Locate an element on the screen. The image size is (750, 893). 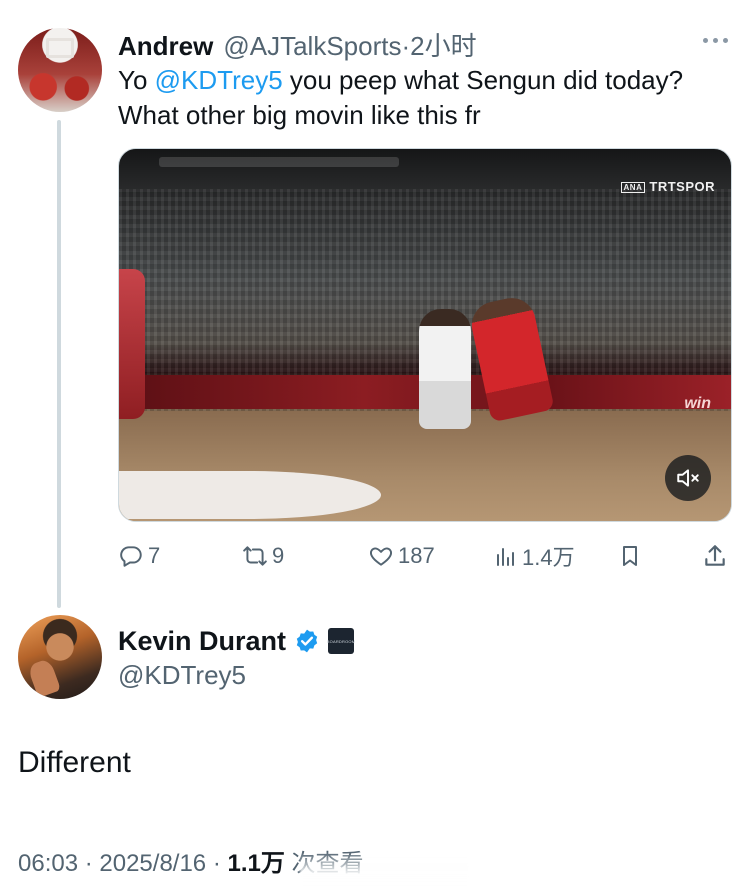
share-icon is located at coordinates (715, 555).